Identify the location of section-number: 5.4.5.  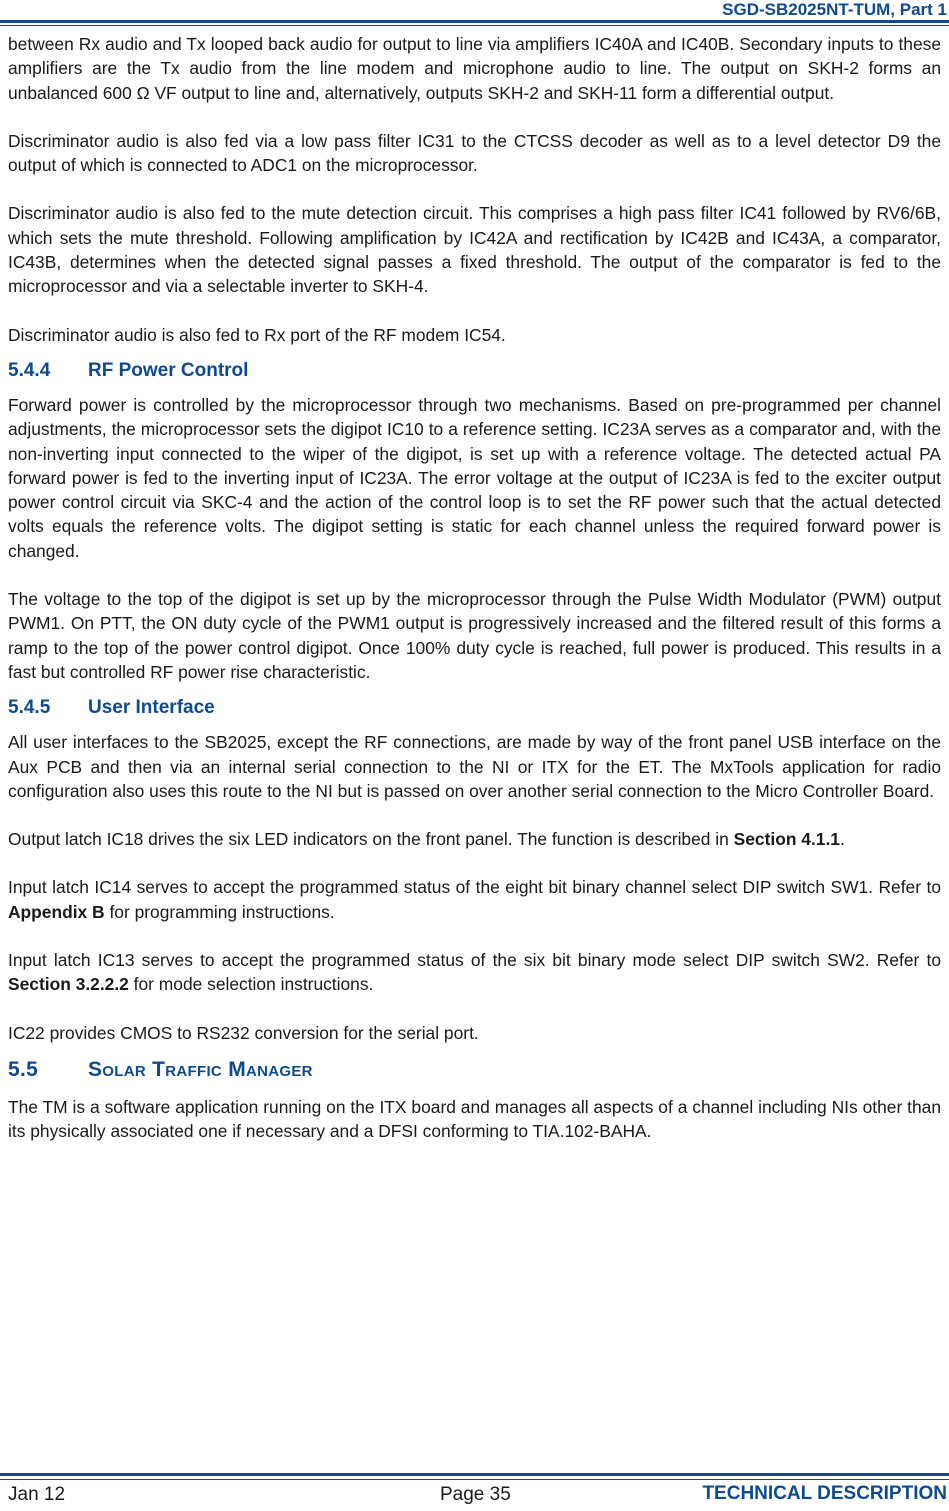
(29, 708).